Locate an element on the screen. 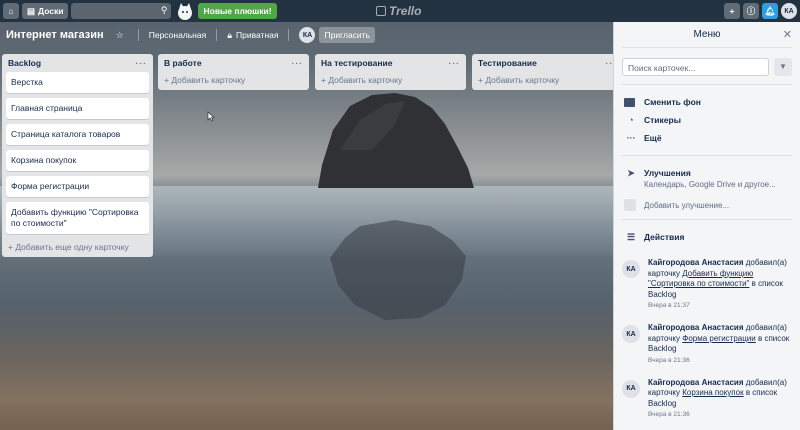  list-header: Тестирование ··· is located at coordinates (547, 63).